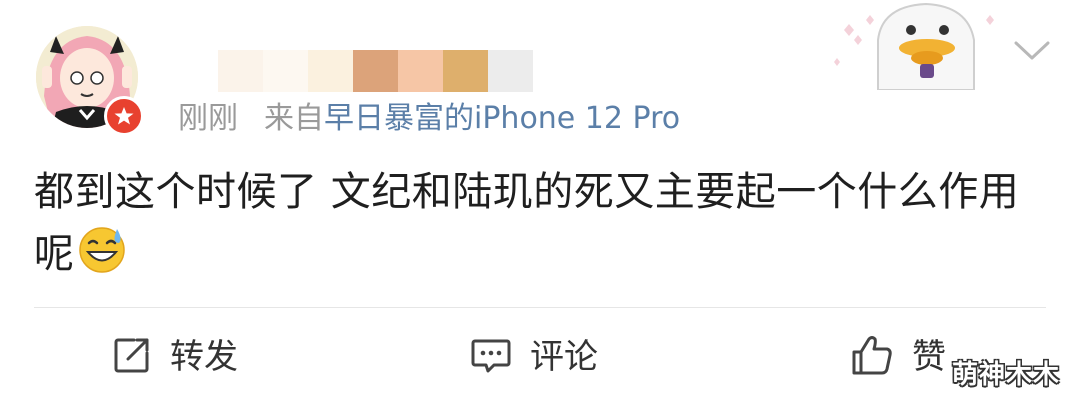 Image resolution: width=1080 pixels, height=404 pixels. Describe the element at coordinates (208, 118) in the screenshot. I see `post-time: 刚刚` at that location.